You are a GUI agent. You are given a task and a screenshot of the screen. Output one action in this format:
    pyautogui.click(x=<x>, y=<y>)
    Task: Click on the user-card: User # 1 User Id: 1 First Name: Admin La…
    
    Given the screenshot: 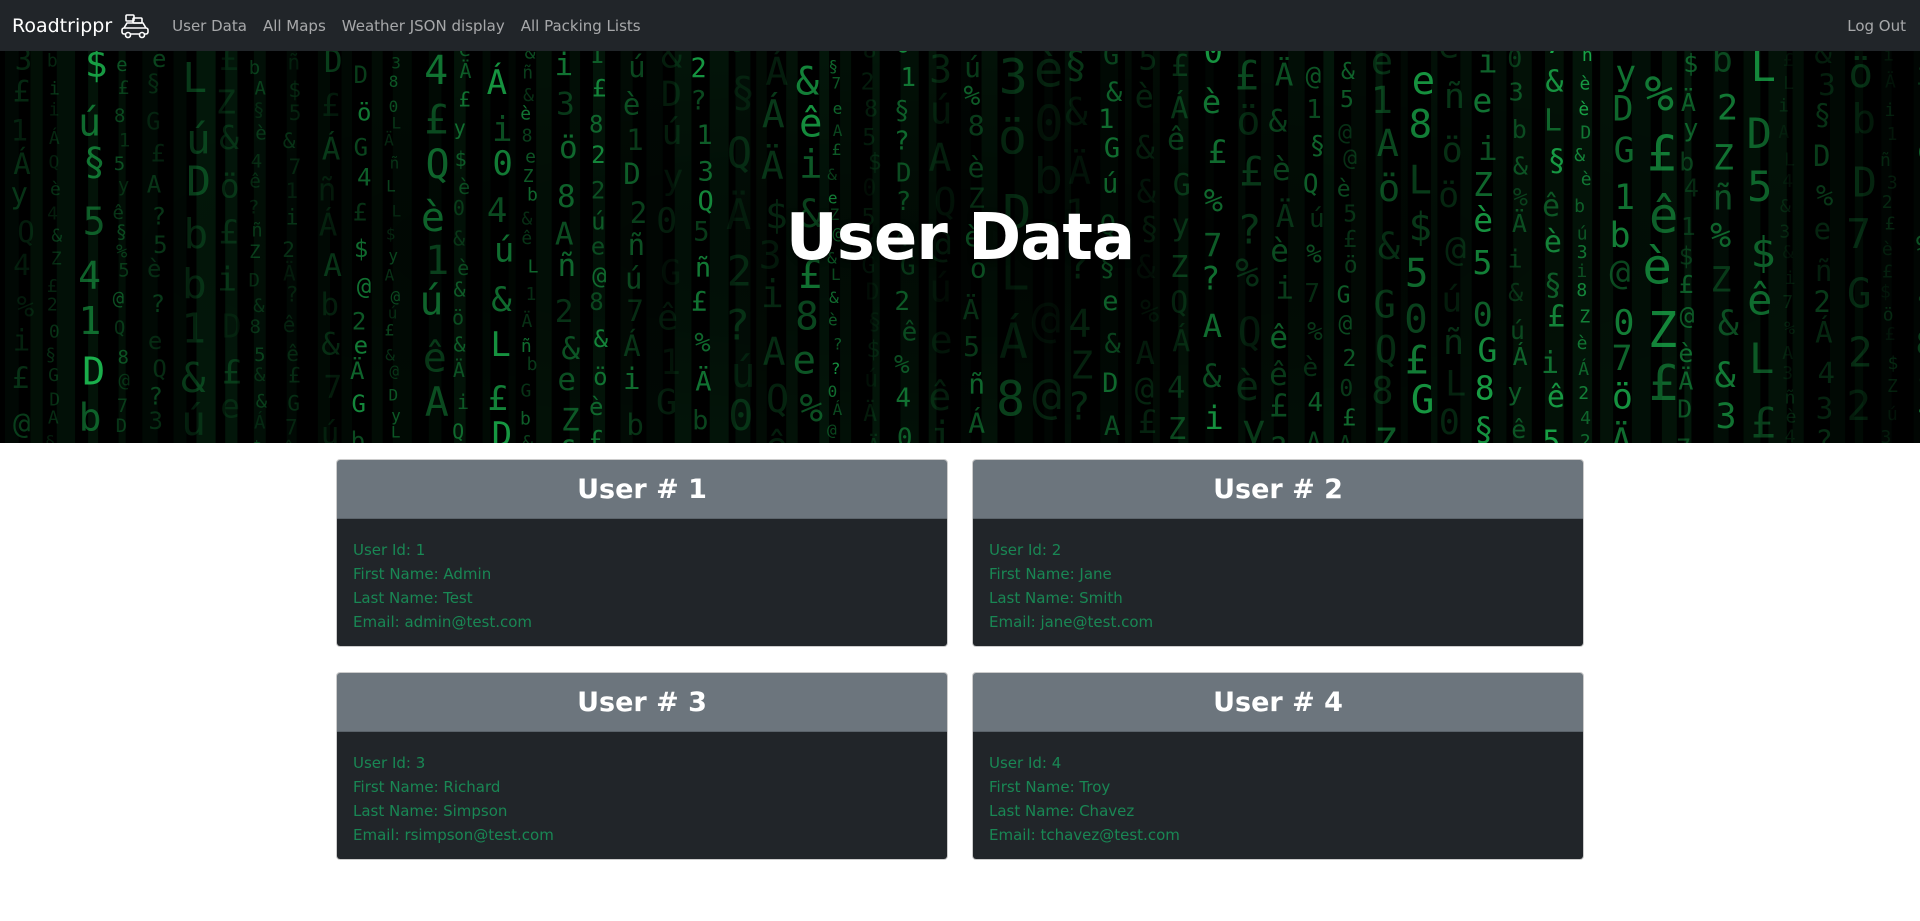 What is the action you would take?
    pyautogui.click(x=642, y=553)
    